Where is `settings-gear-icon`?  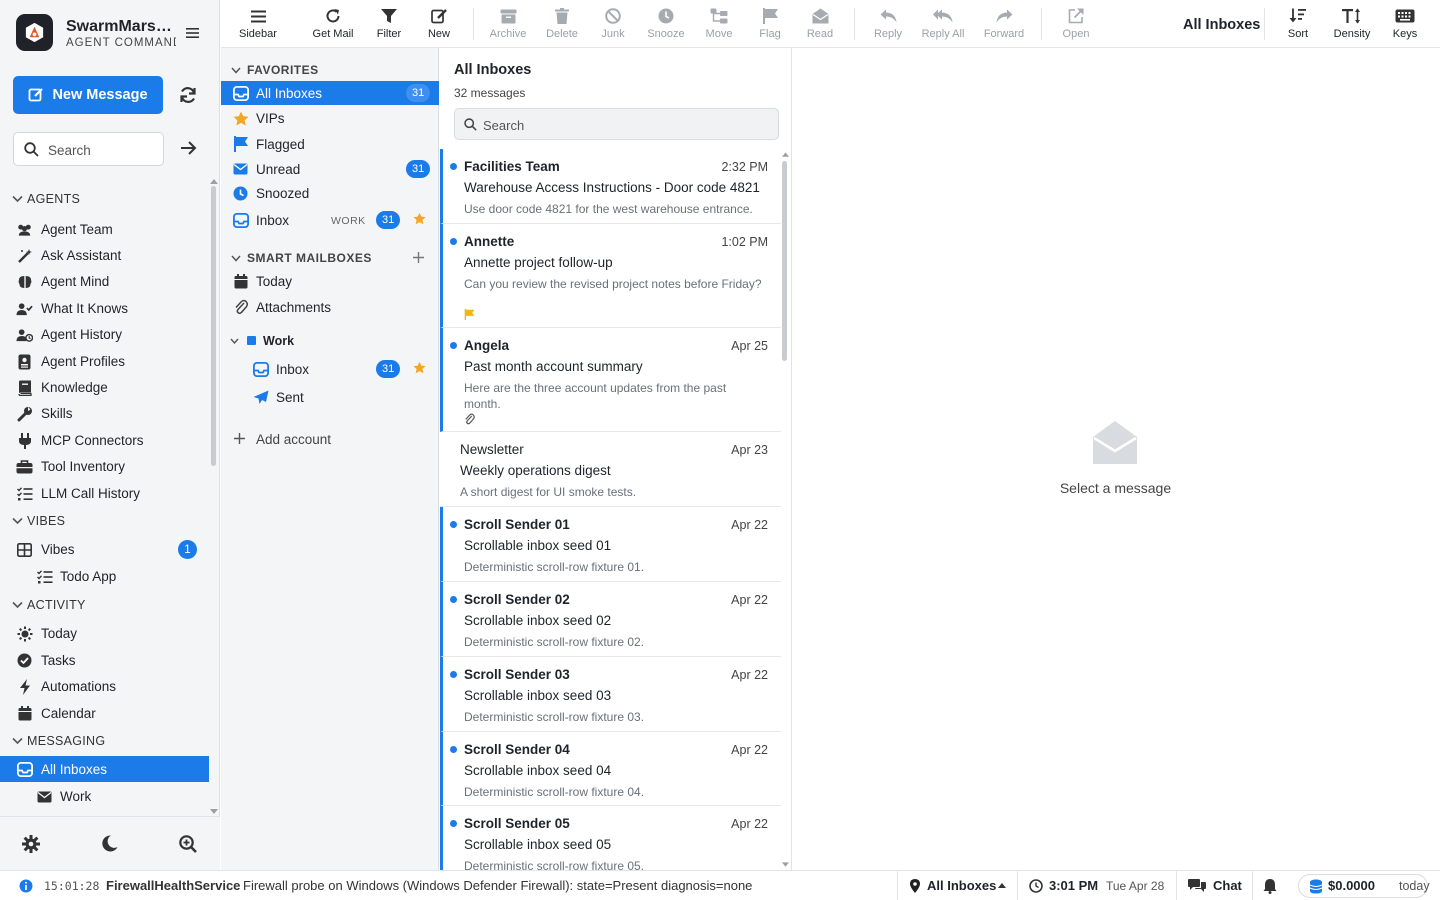
settings-gear-icon is located at coordinates (31, 844).